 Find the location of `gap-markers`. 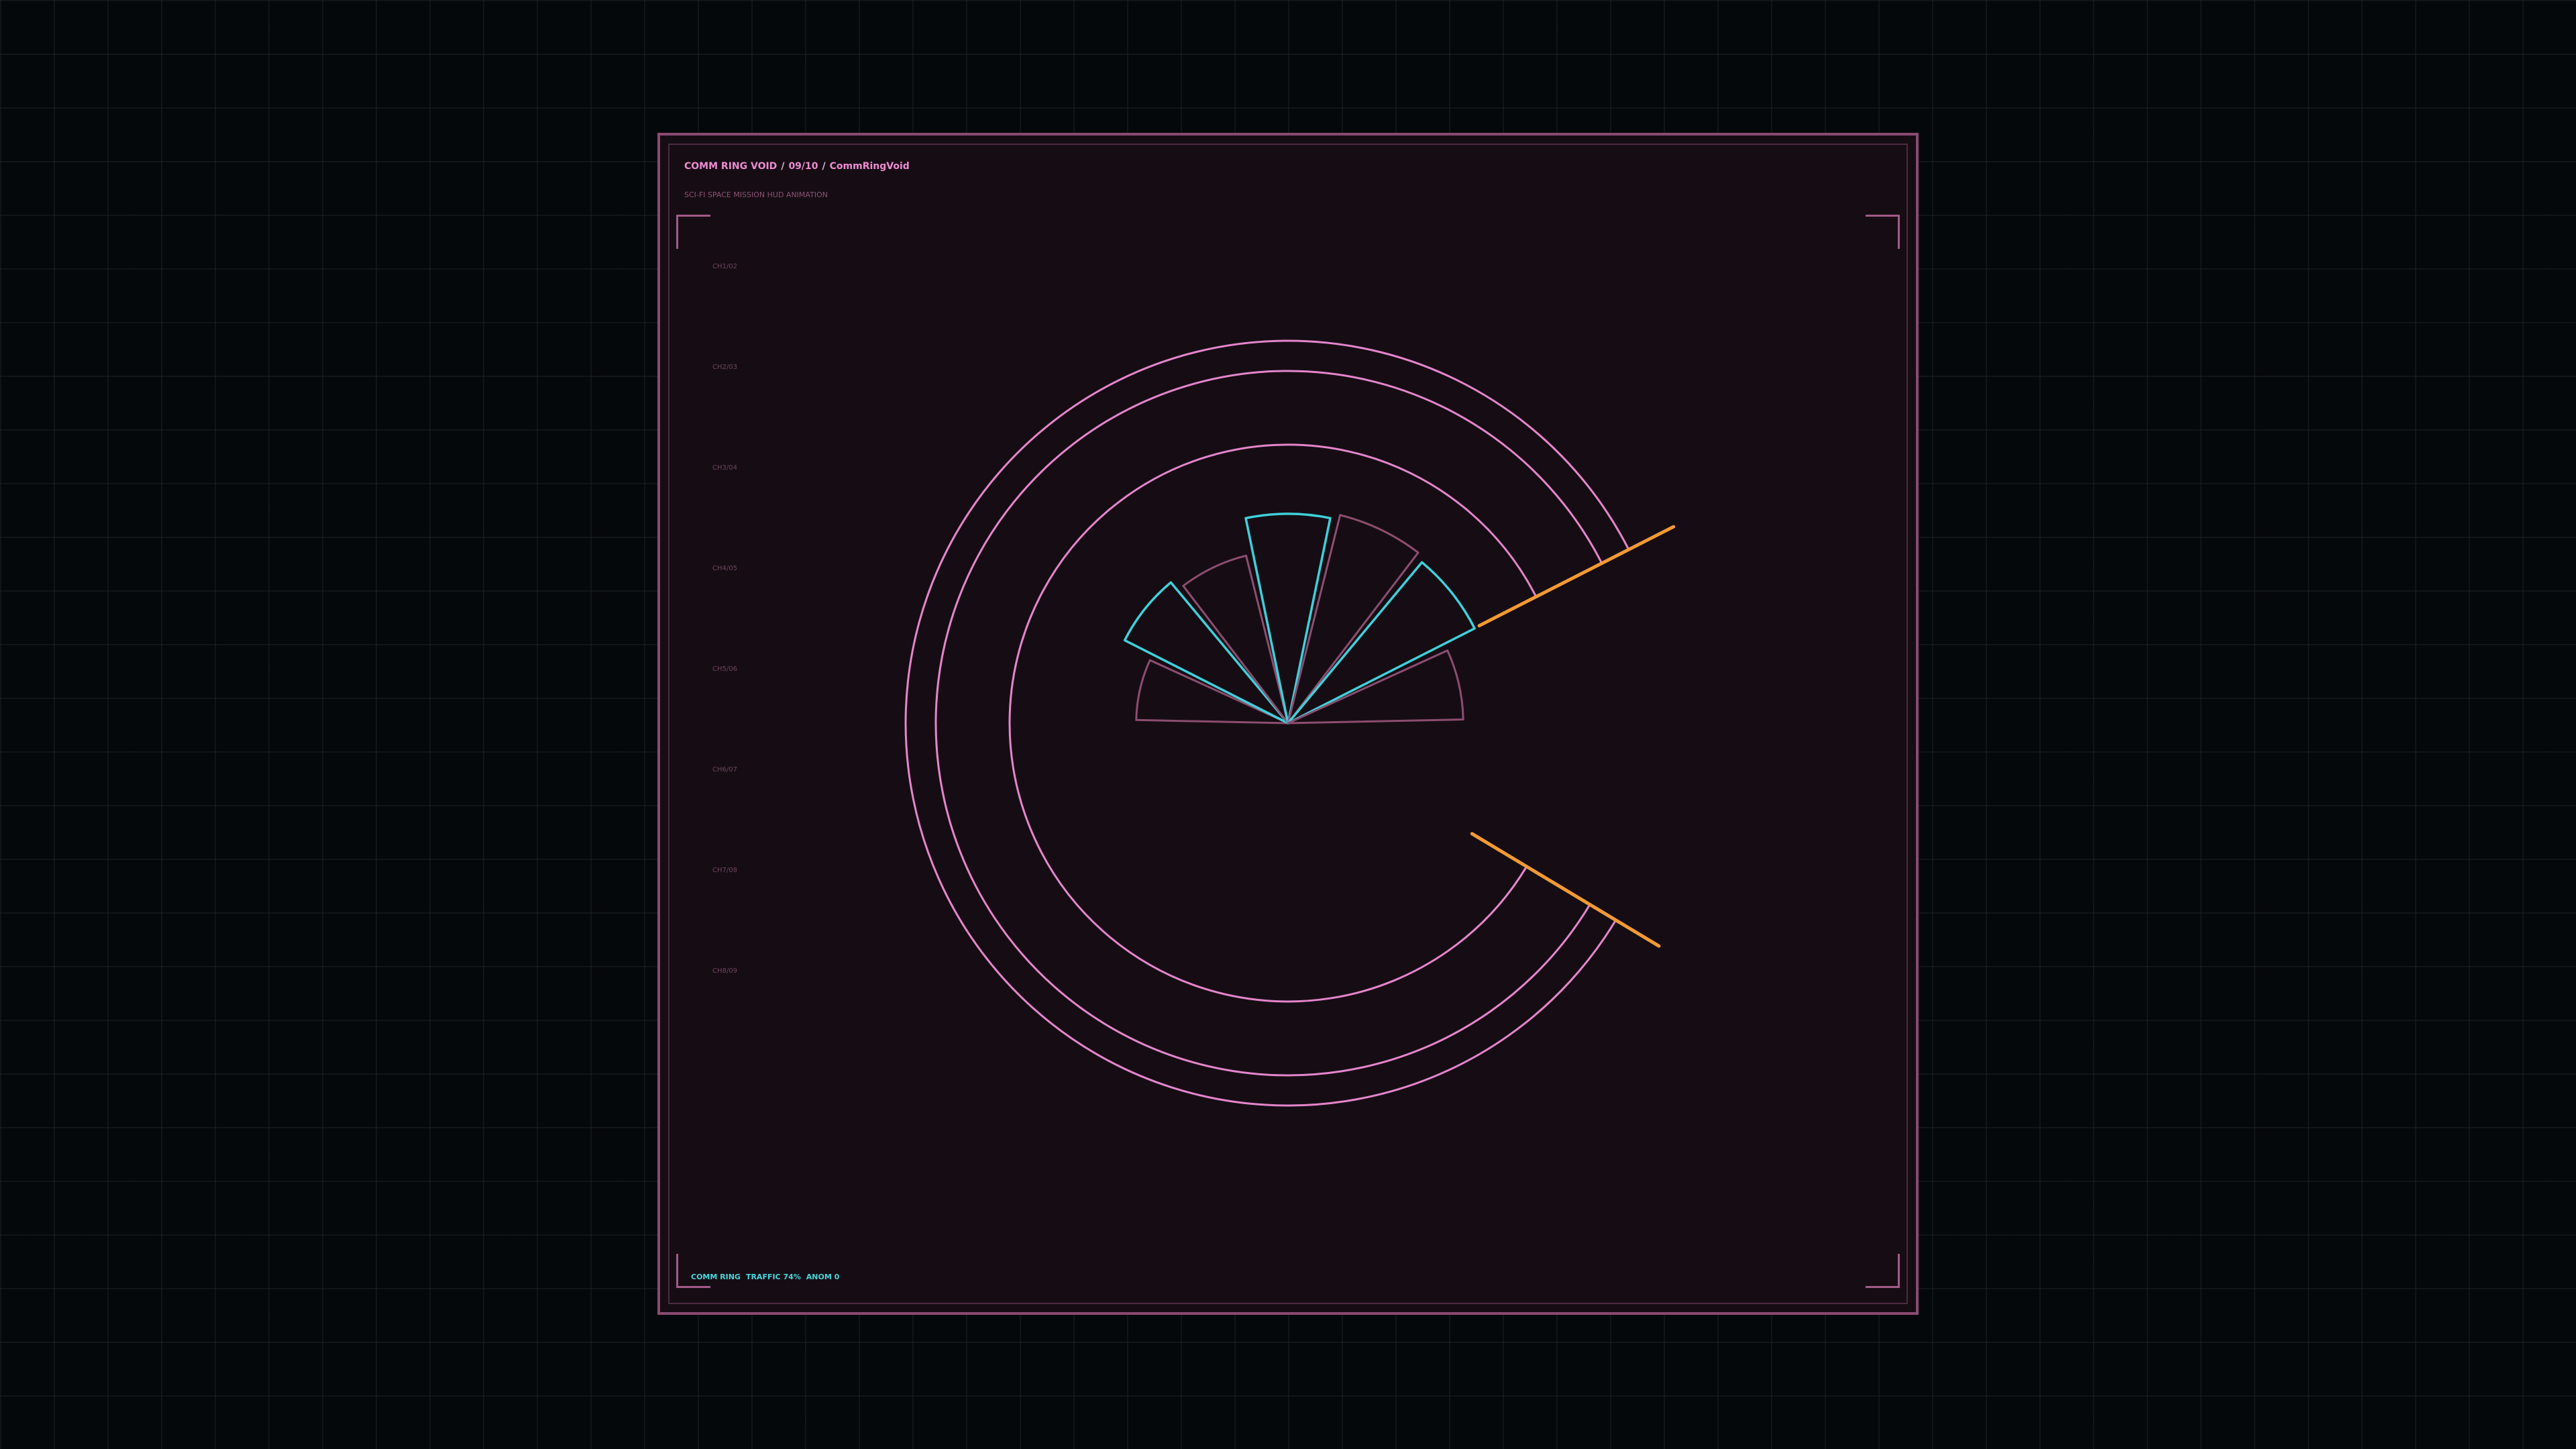

gap-markers is located at coordinates (1573, 736).